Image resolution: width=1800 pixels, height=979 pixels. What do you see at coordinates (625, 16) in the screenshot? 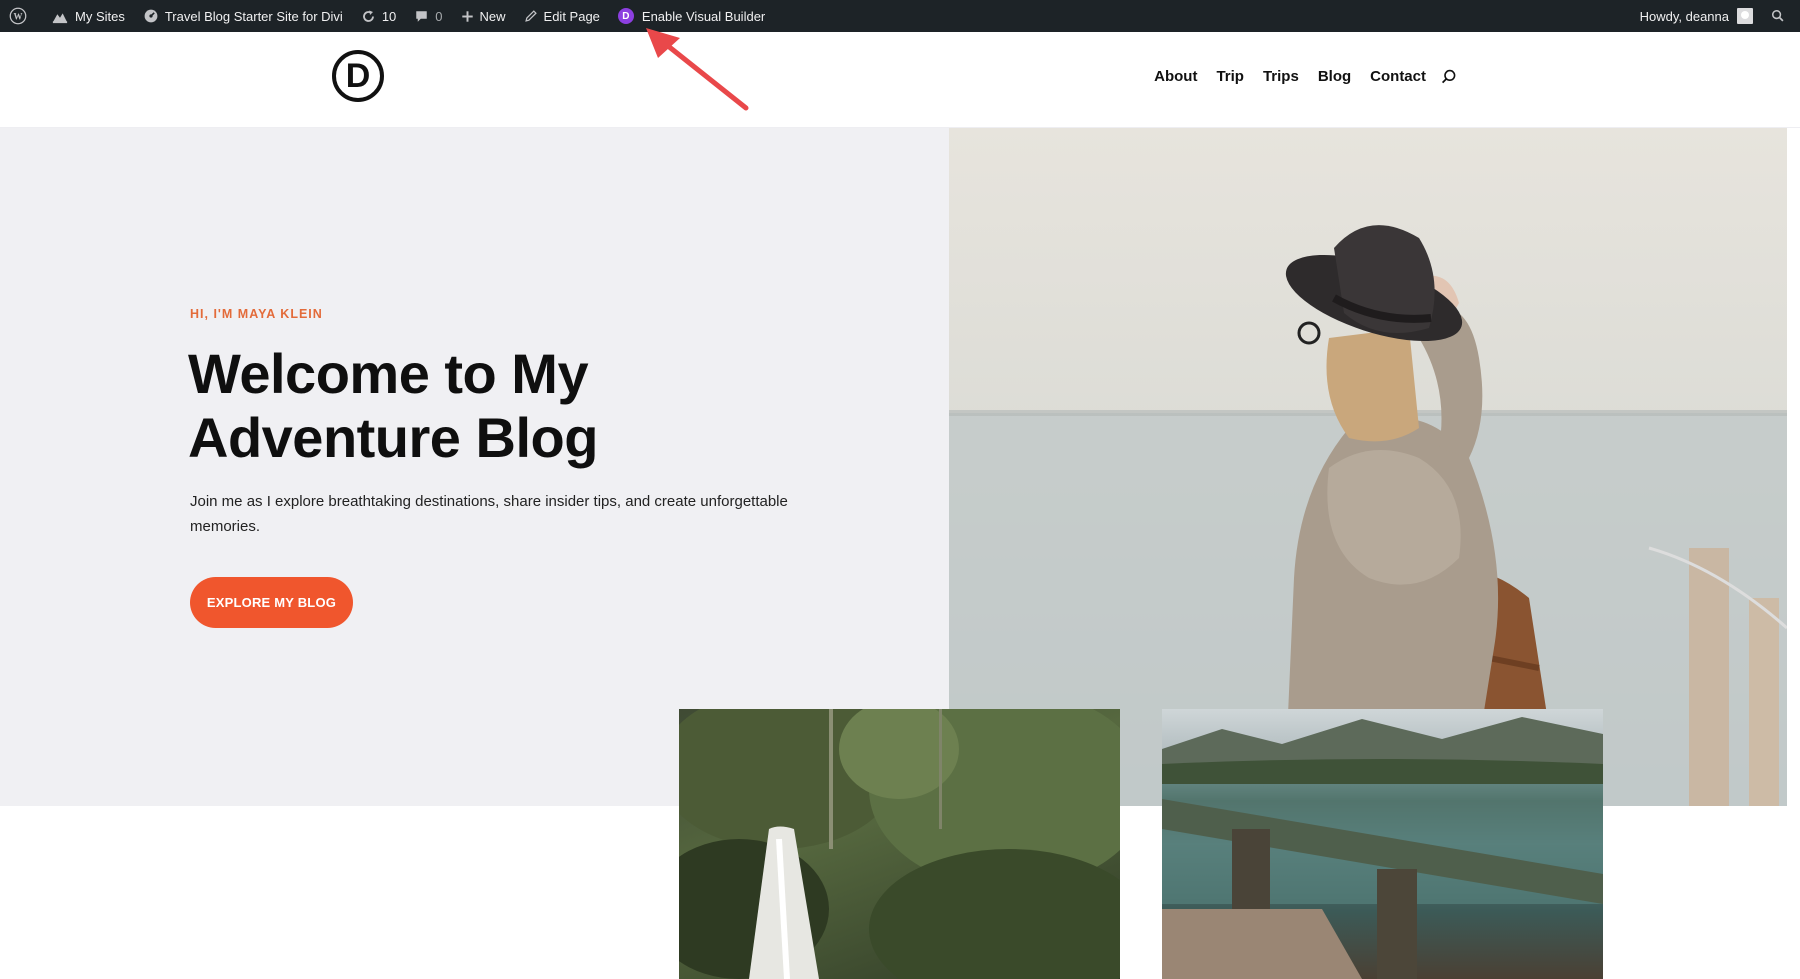
I see `divi-icon: D` at bounding box center [625, 16].